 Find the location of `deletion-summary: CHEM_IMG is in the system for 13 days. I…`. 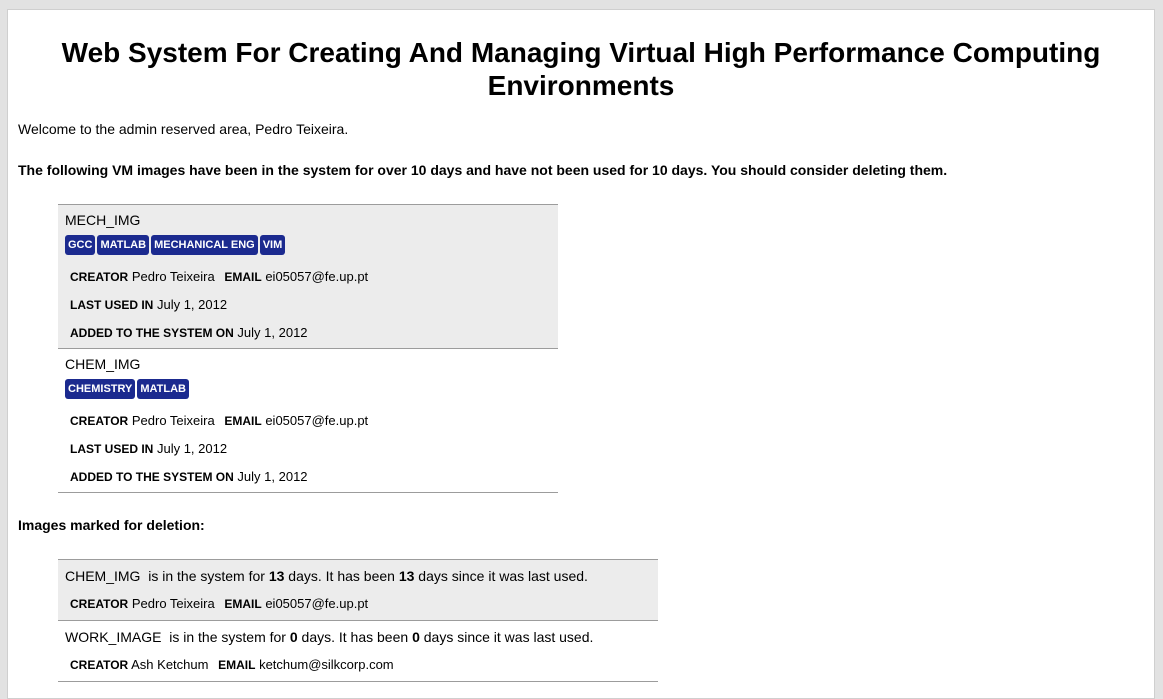

deletion-summary: CHEM_IMG is in the system for 13 days. I… is located at coordinates (326, 576).